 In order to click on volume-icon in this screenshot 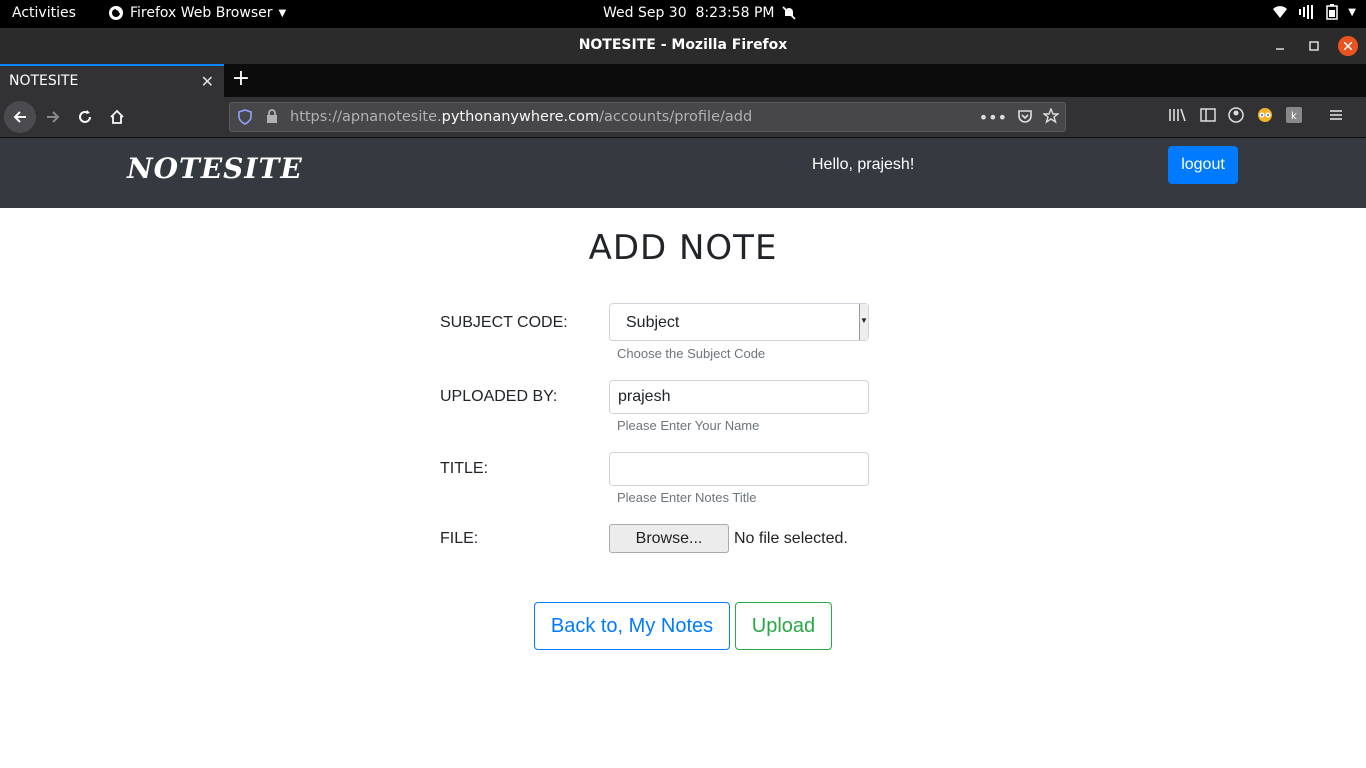, I will do `click(1306, 12)`.